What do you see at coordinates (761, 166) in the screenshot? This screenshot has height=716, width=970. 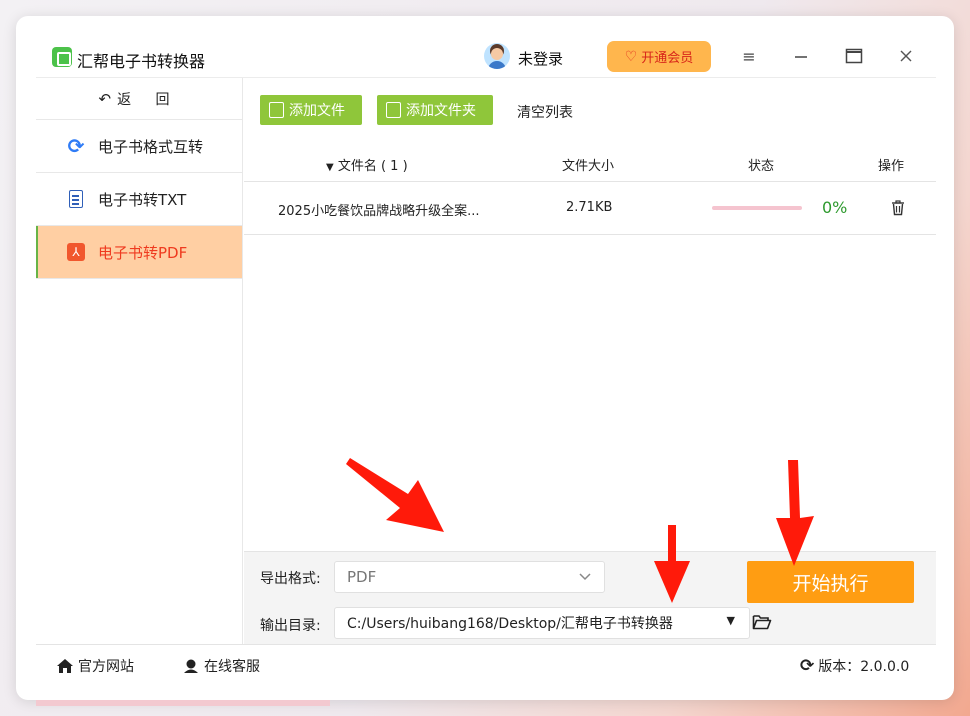 I see `status-column-header: 状态` at bounding box center [761, 166].